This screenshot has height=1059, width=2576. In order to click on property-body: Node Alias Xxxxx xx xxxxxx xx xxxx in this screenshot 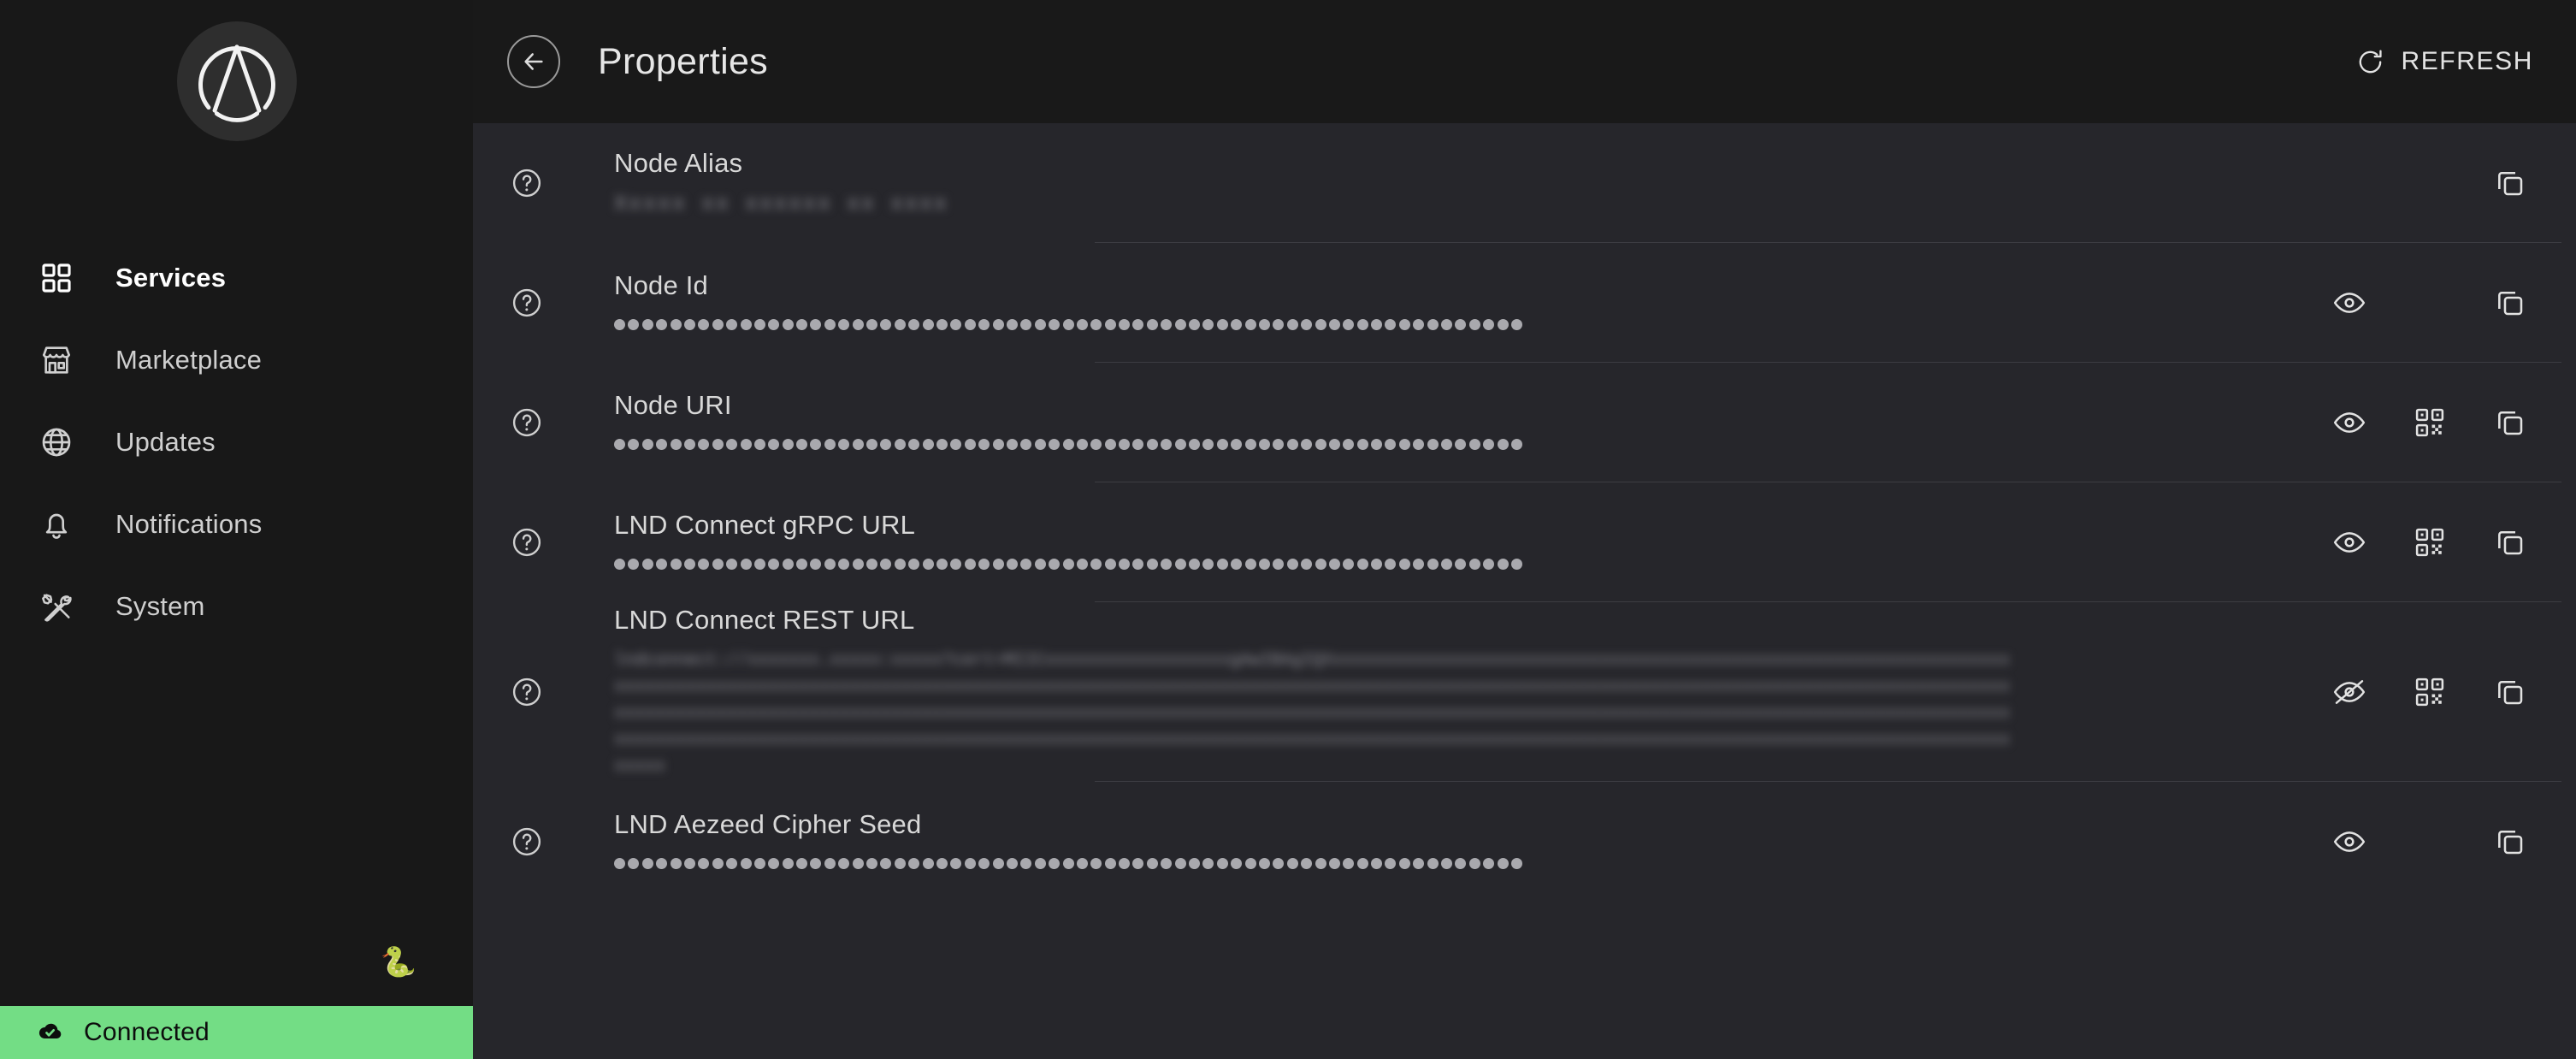, I will do `click(1392, 183)`.